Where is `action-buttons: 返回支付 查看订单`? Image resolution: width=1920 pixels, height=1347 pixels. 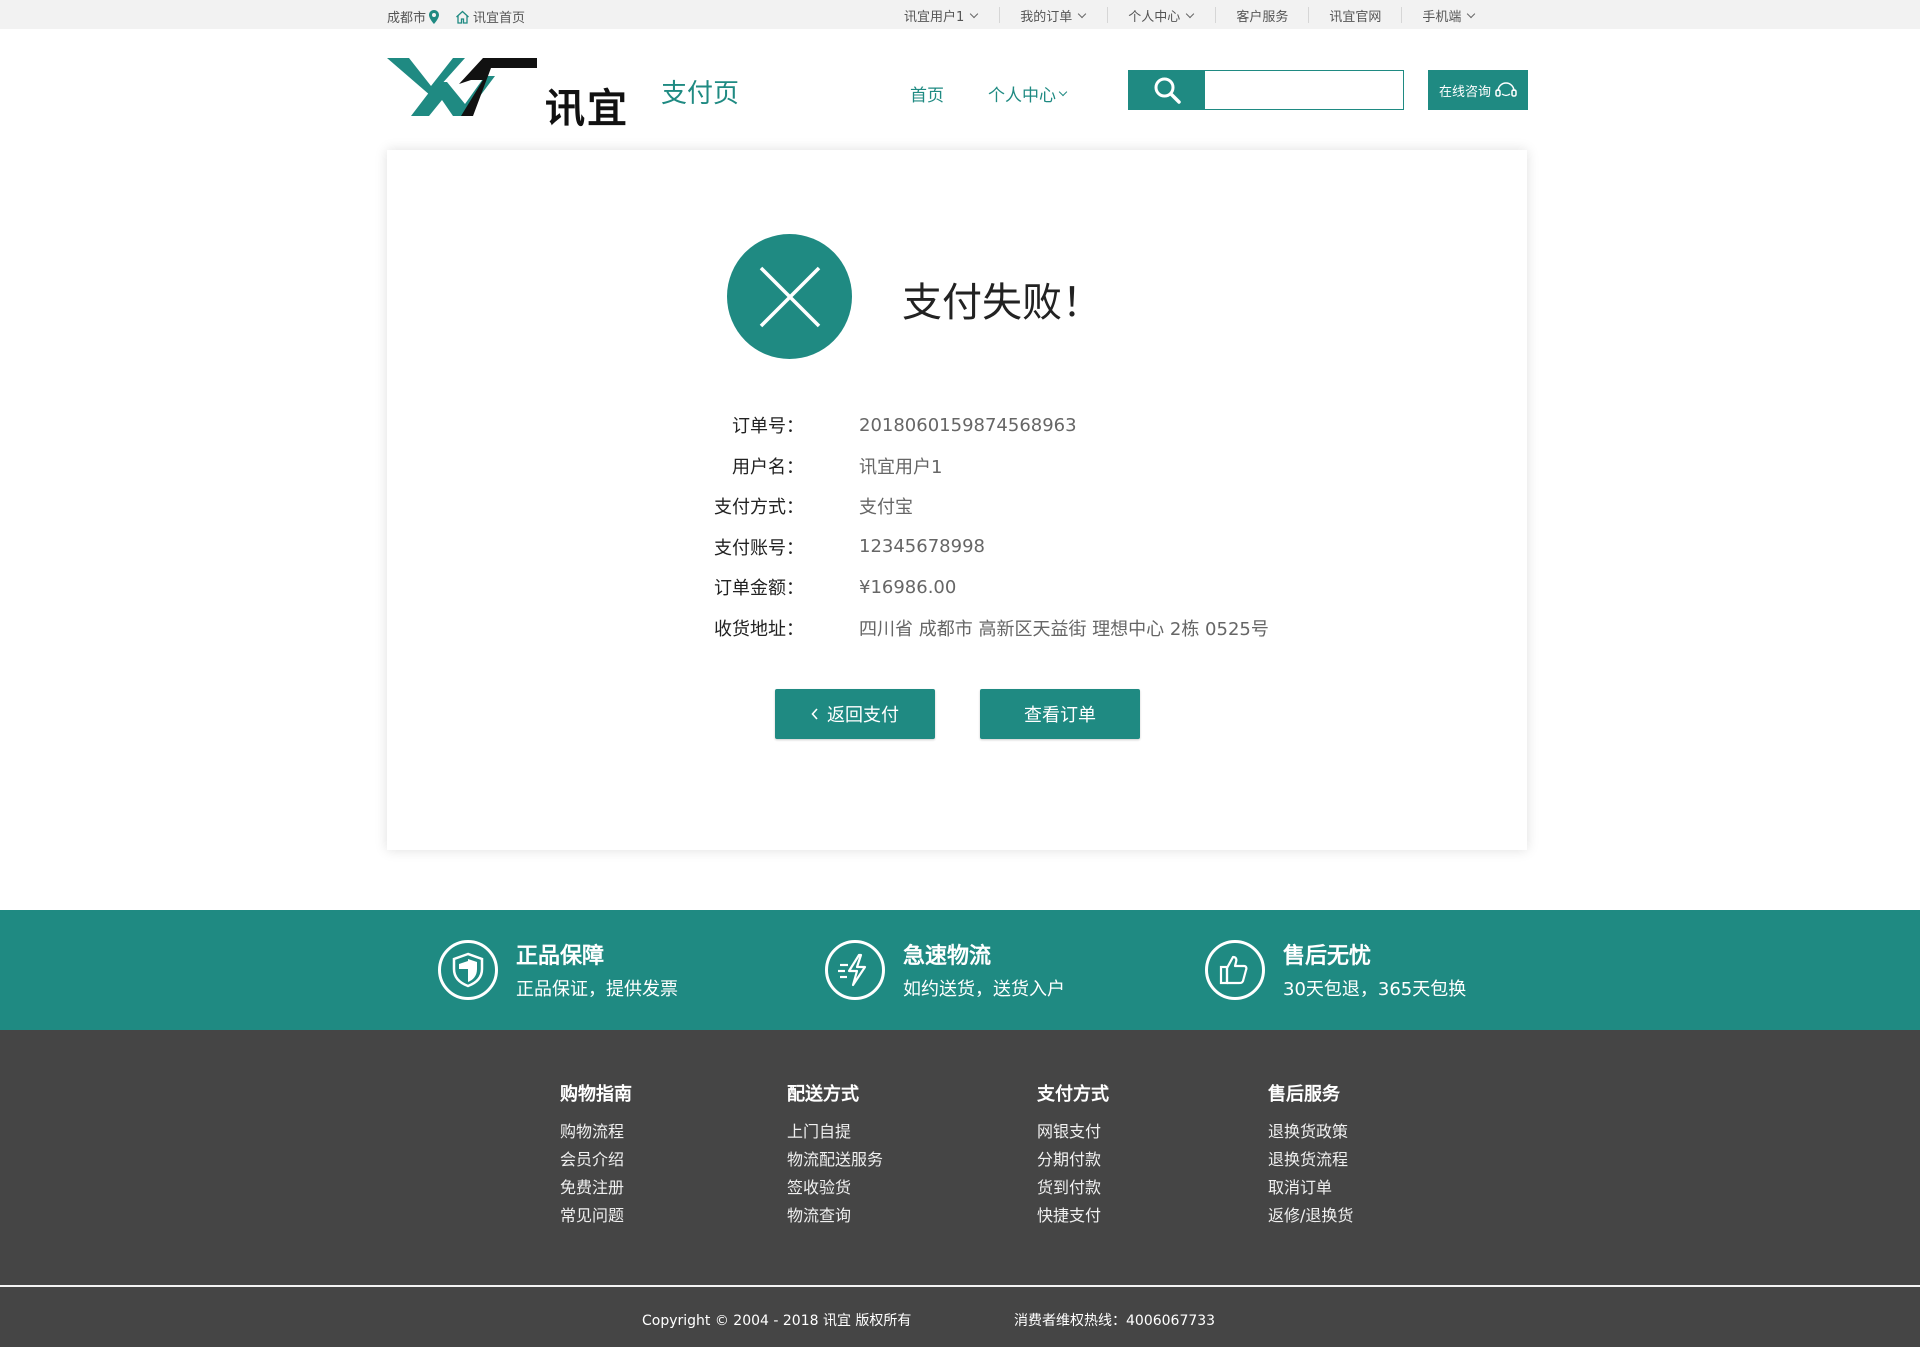 action-buttons: 返回支付 查看订单 is located at coordinates (957, 714).